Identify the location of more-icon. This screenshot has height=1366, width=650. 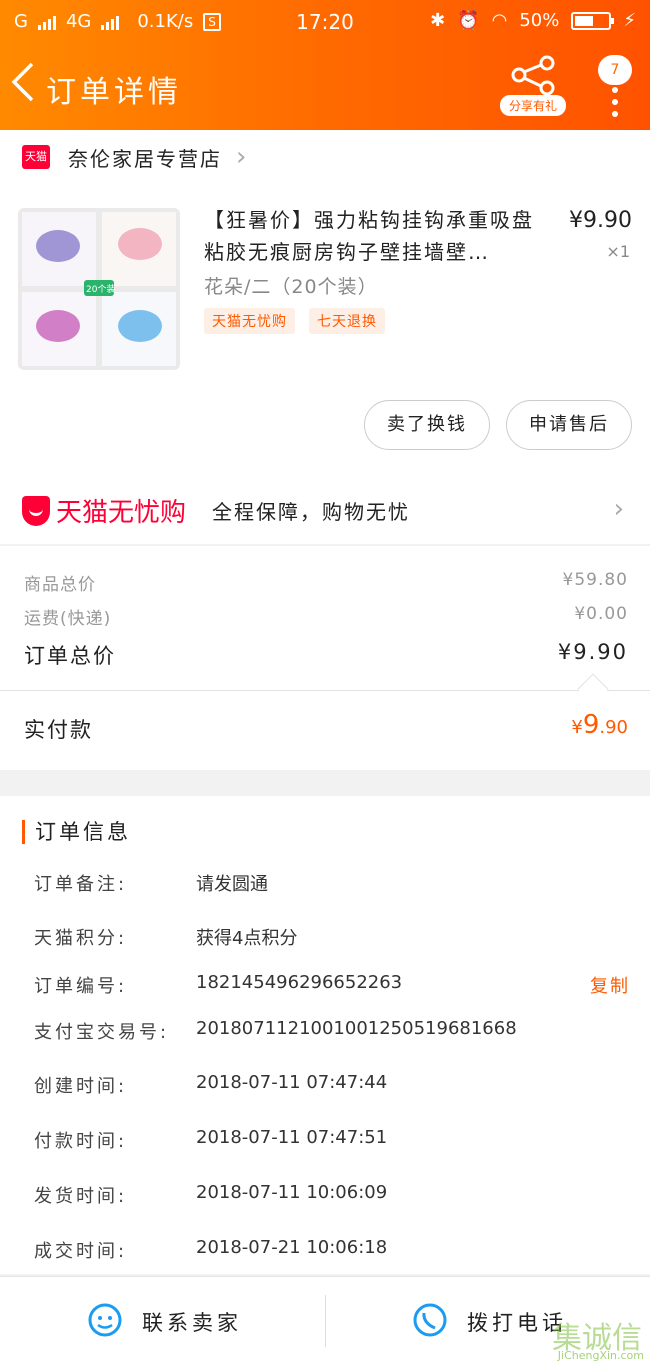
(615, 105).